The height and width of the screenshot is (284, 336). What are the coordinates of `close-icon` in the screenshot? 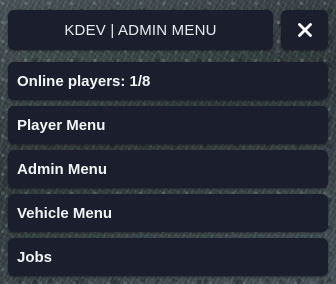 It's located at (304, 30).